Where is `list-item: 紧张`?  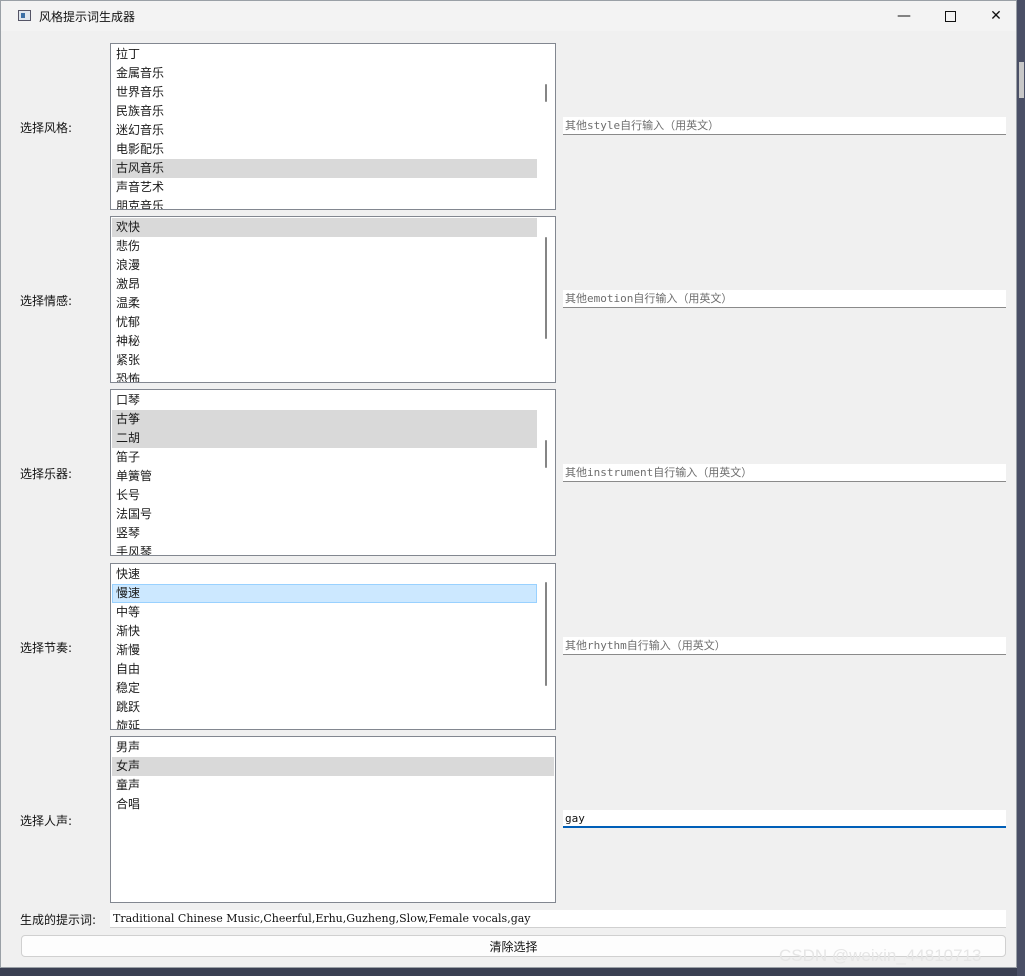
list-item: 紧张 is located at coordinates (324, 360).